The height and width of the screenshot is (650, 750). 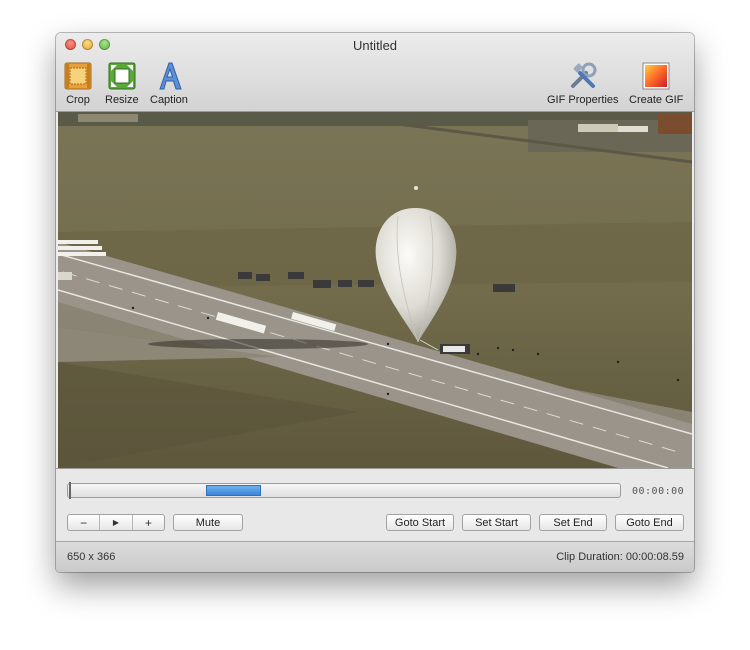 I want to click on frame-dimensions: 650 x 366, so click(x=91, y=557).